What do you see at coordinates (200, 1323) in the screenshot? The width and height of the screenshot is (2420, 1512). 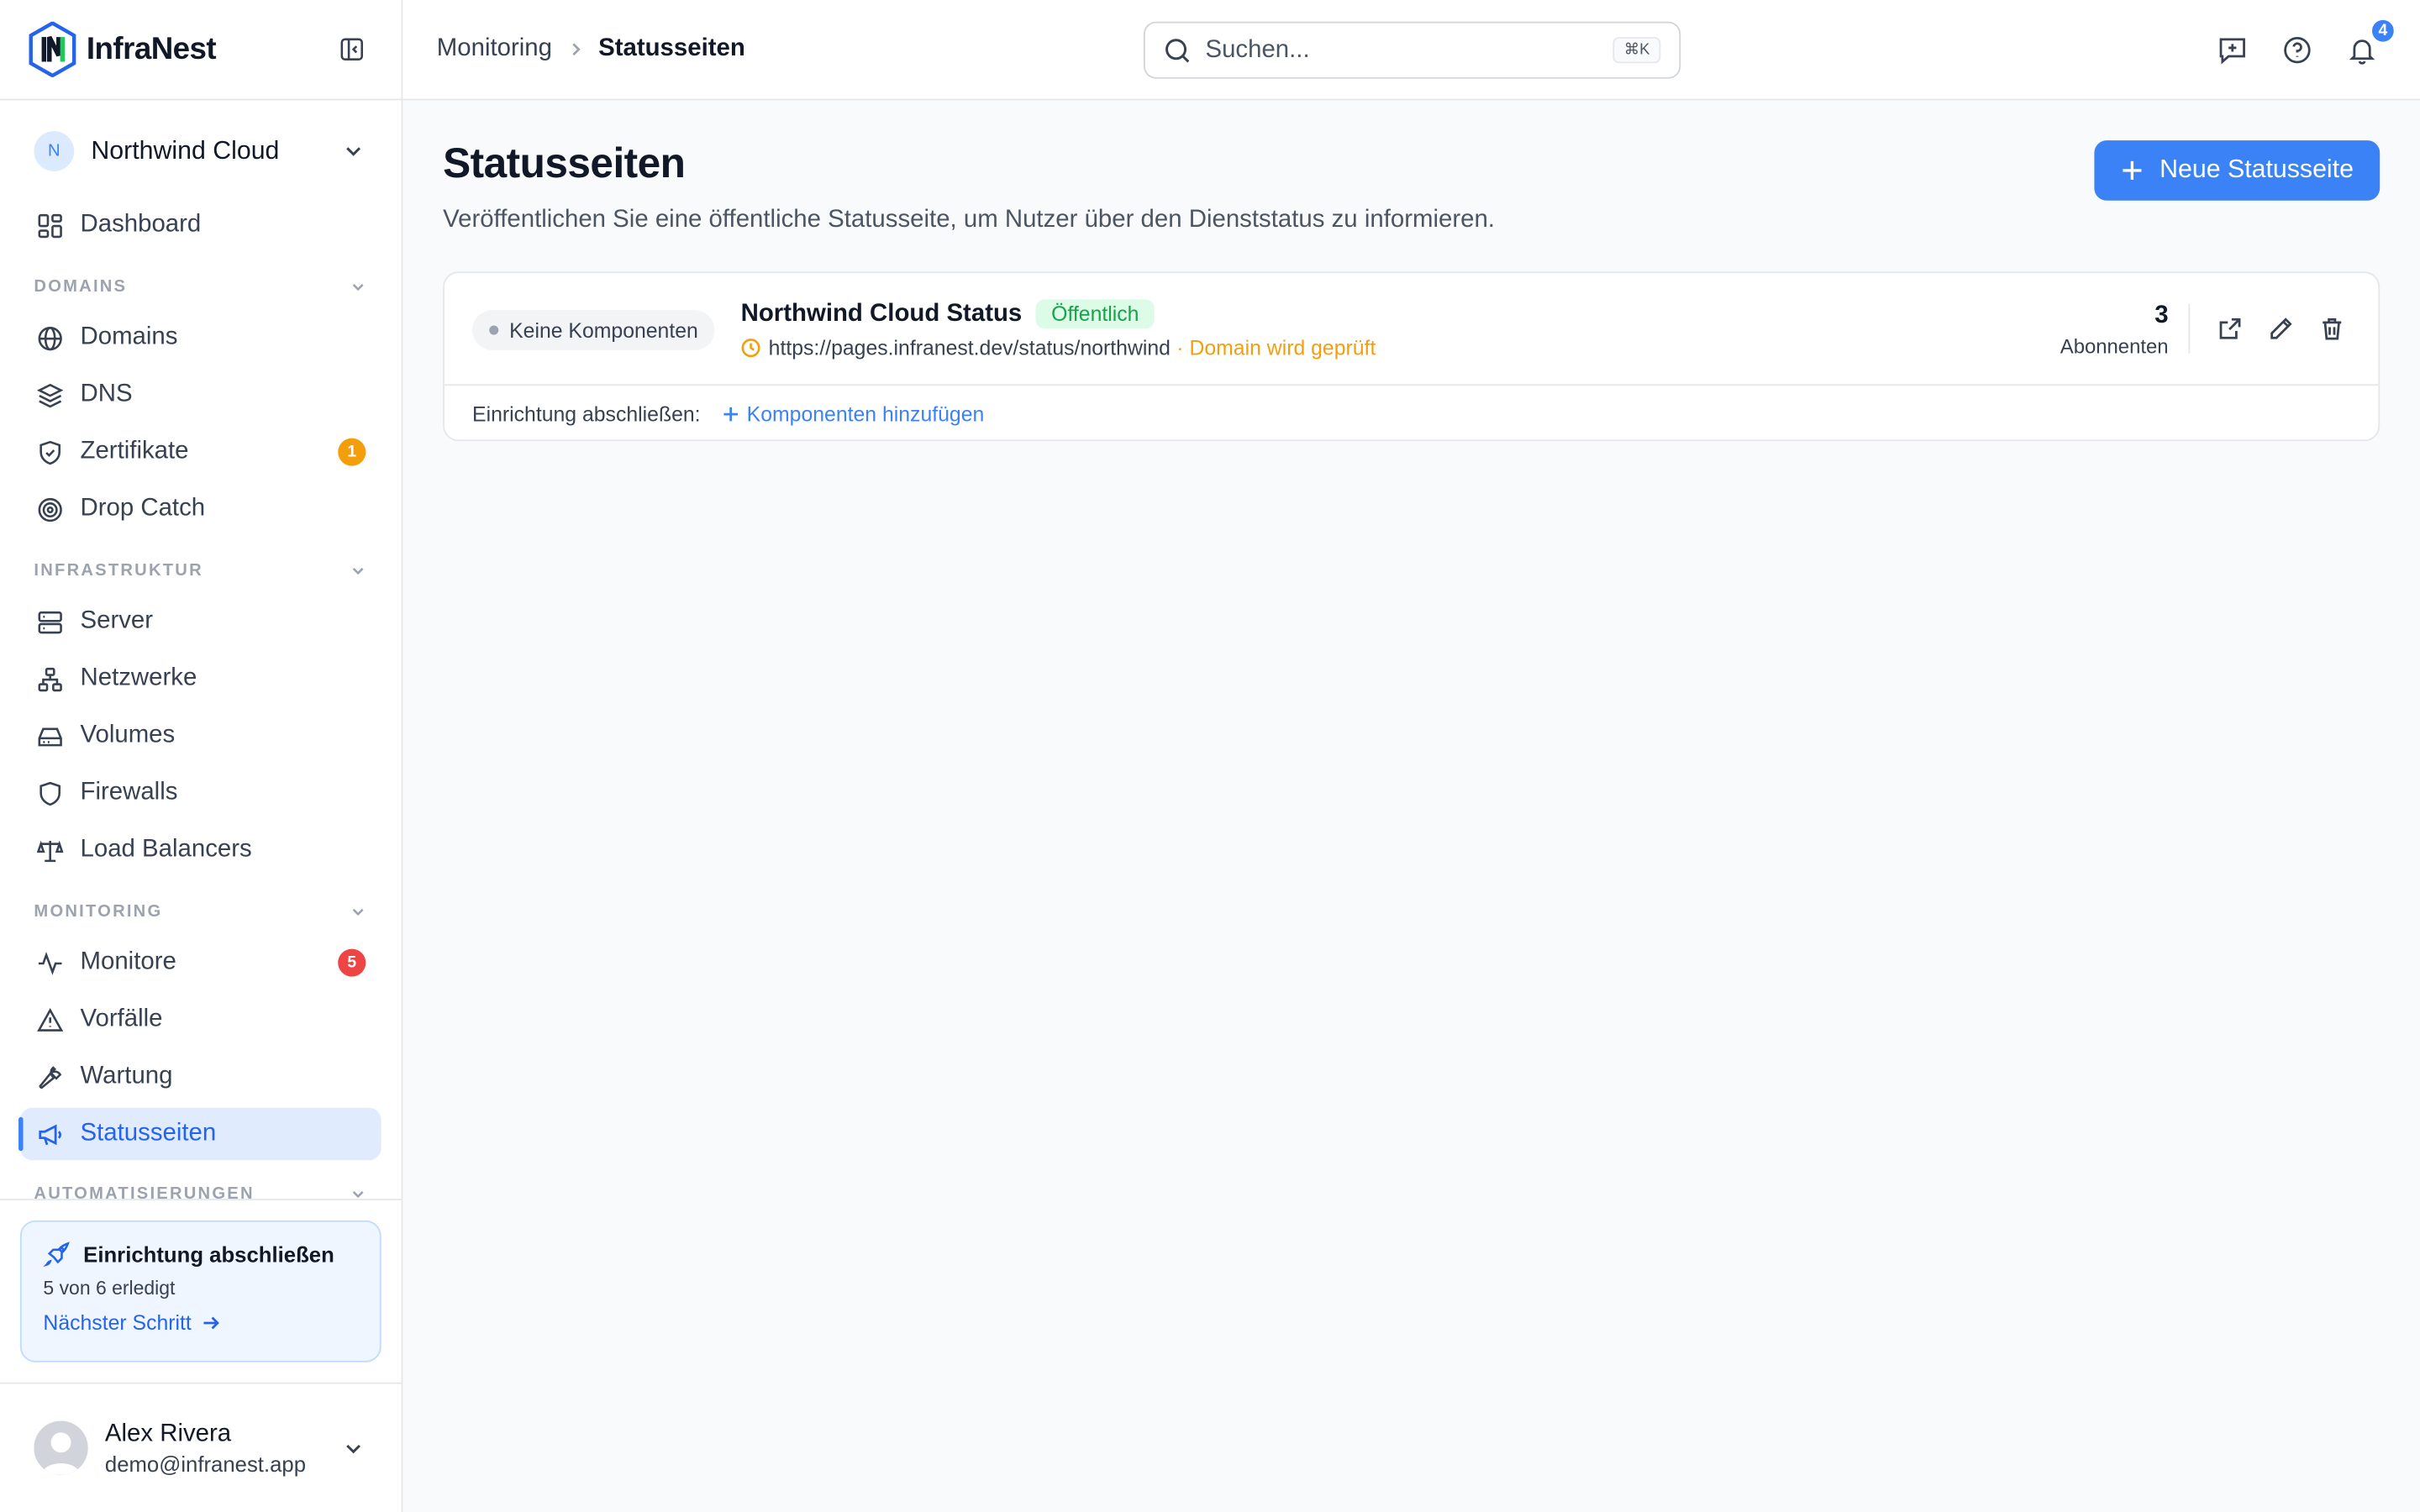 I see `next-step-link: Nächster Schritt` at bounding box center [200, 1323].